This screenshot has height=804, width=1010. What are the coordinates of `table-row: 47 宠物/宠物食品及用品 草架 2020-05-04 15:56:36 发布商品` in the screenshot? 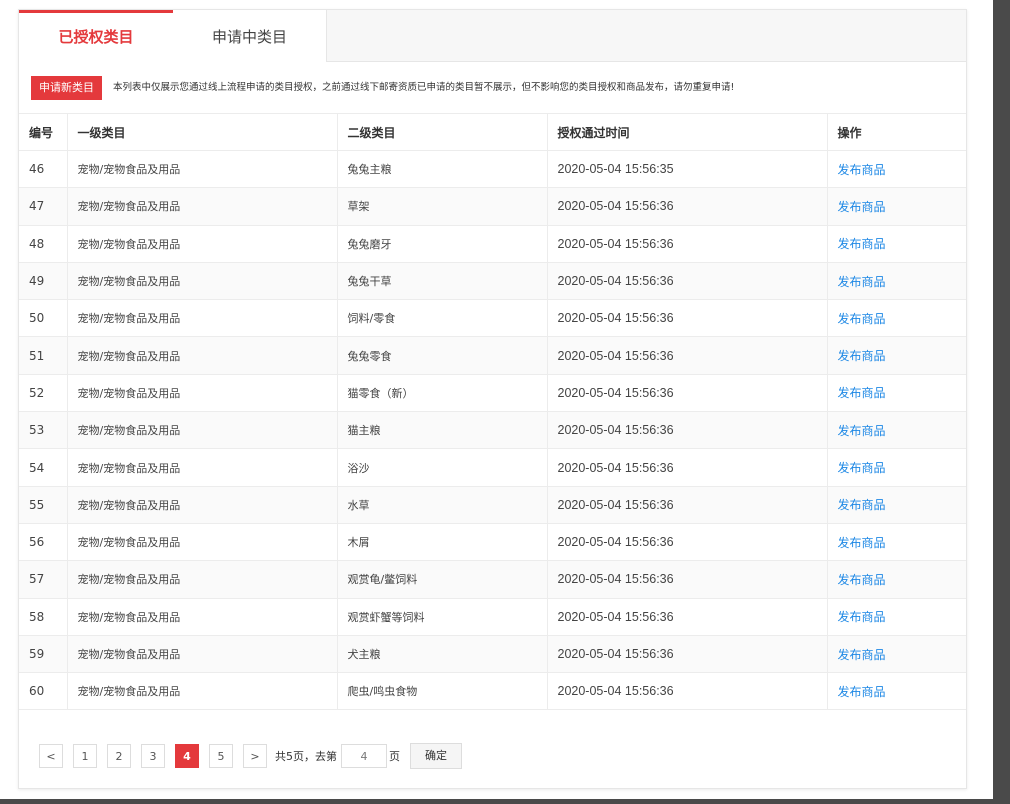 It's located at (492, 206).